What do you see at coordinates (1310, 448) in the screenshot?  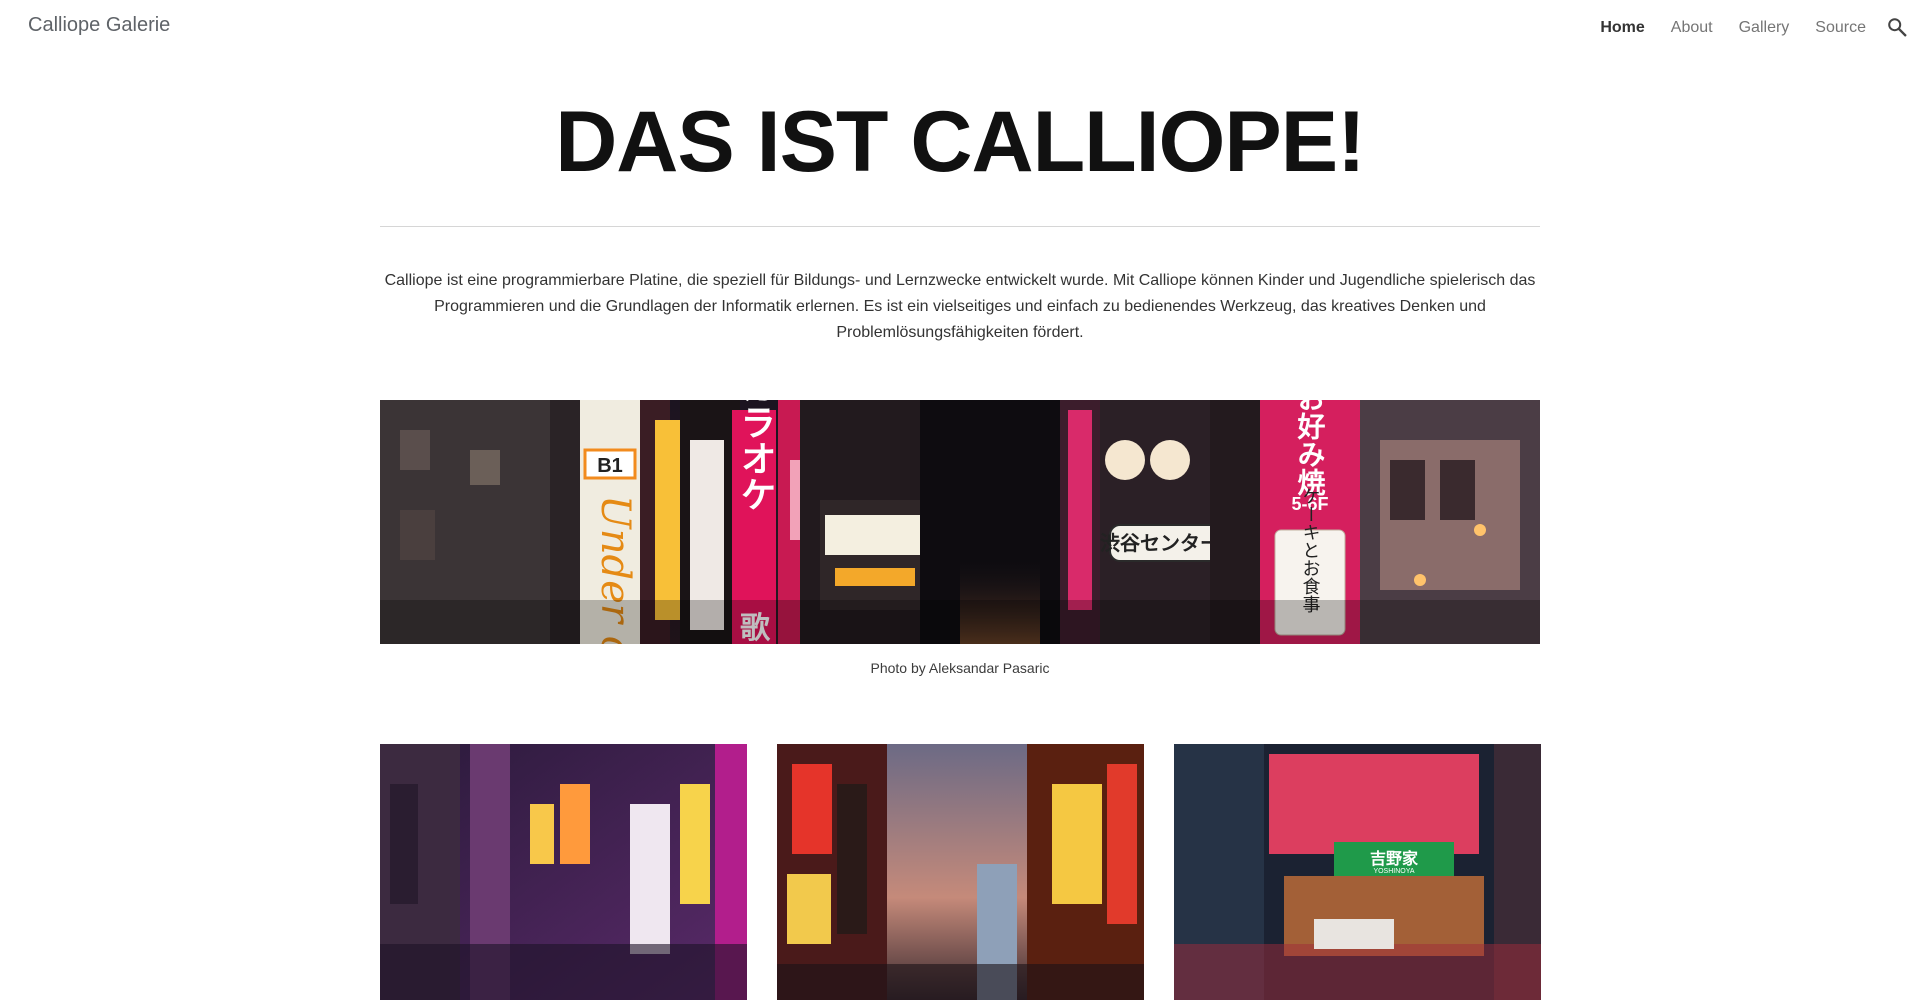 I see `banner-sign-okonomi: お好み焼` at bounding box center [1310, 448].